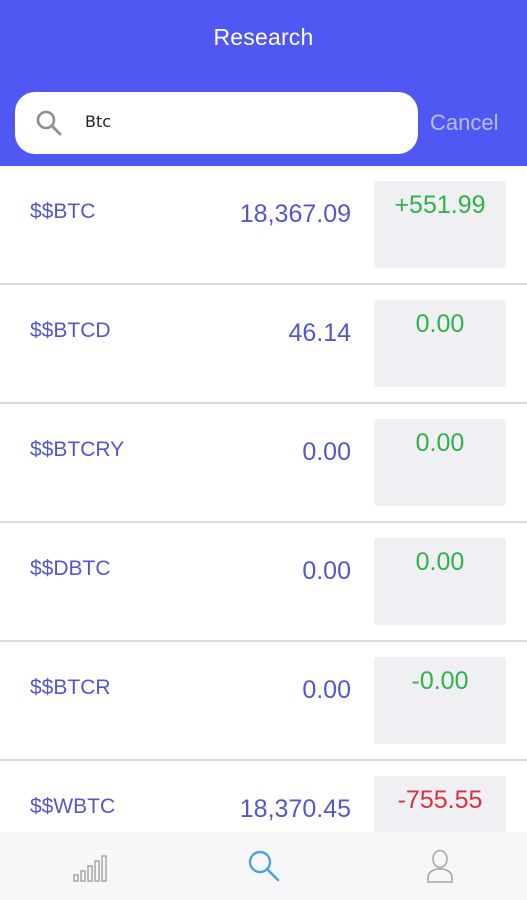 The height and width of the screenshot is (900, 527). Describe the element at coordinates (464, 123) in the screenshot. I see `cancel-button: Cancel` at that location.